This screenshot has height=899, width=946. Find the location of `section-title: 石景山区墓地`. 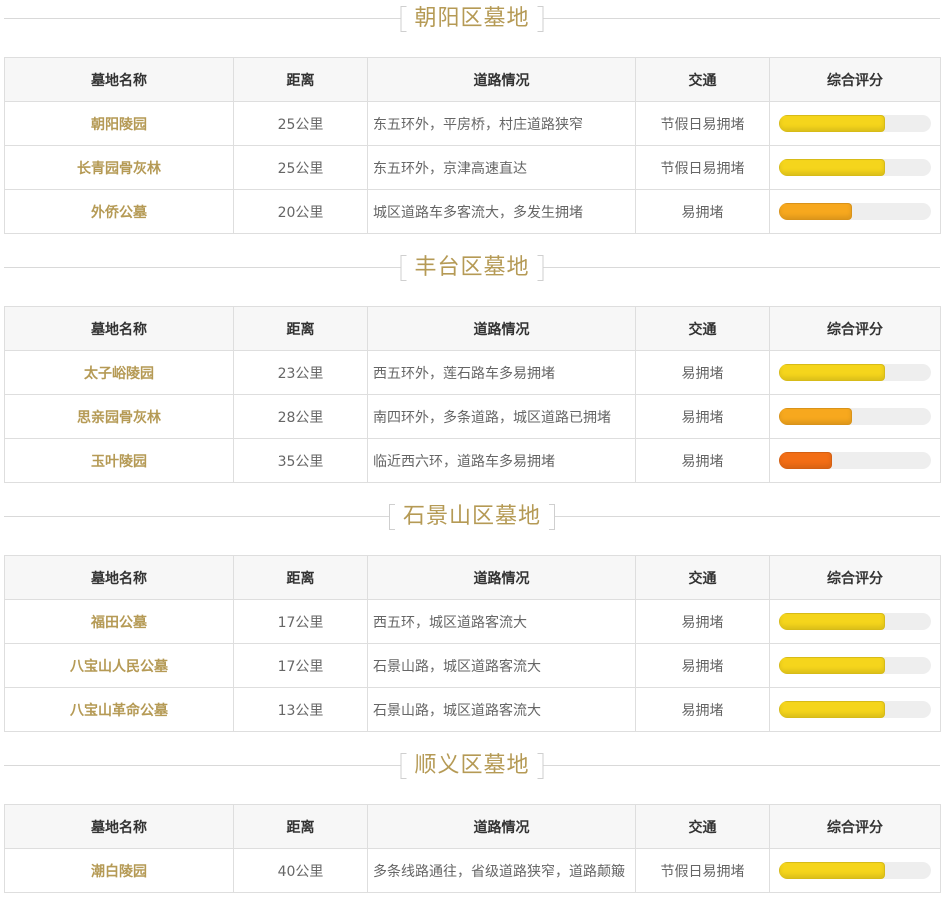

section-title: 石景山区墓地 is located at coordinates (472, 516).